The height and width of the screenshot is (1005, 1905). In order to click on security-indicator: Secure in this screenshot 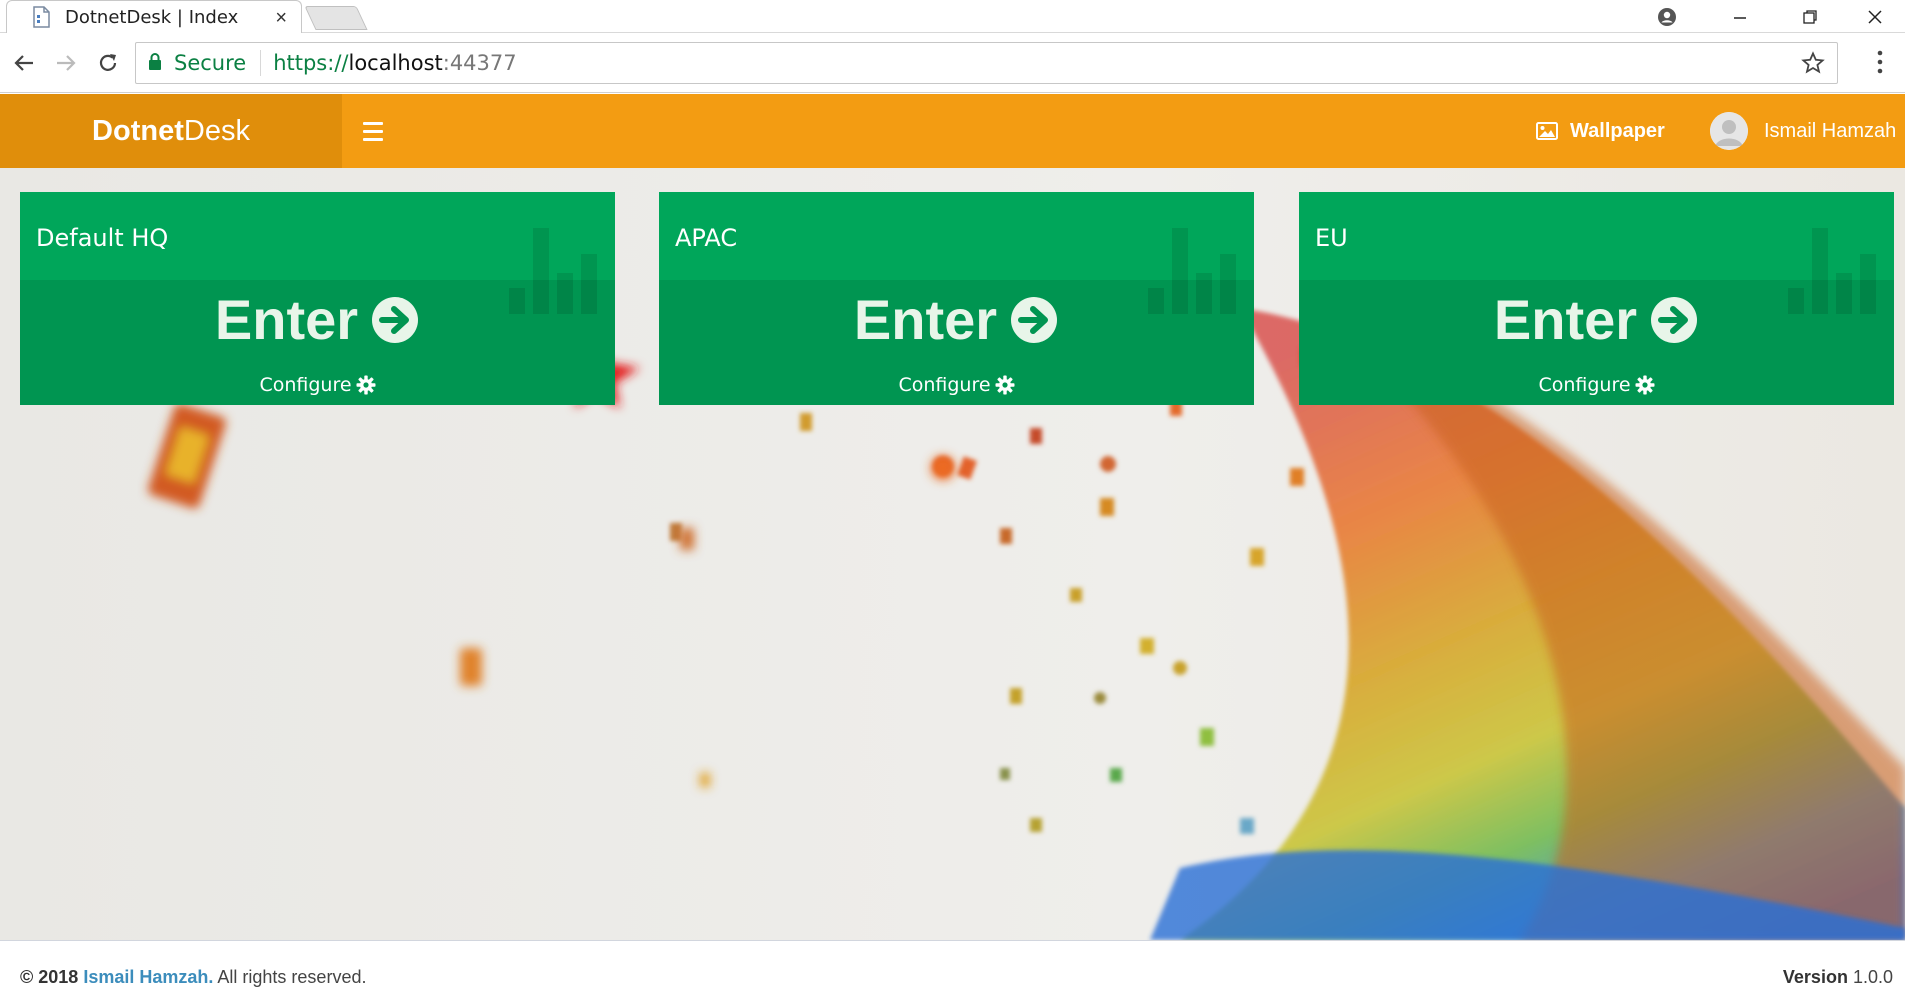, I will do `click(199, 63)`.